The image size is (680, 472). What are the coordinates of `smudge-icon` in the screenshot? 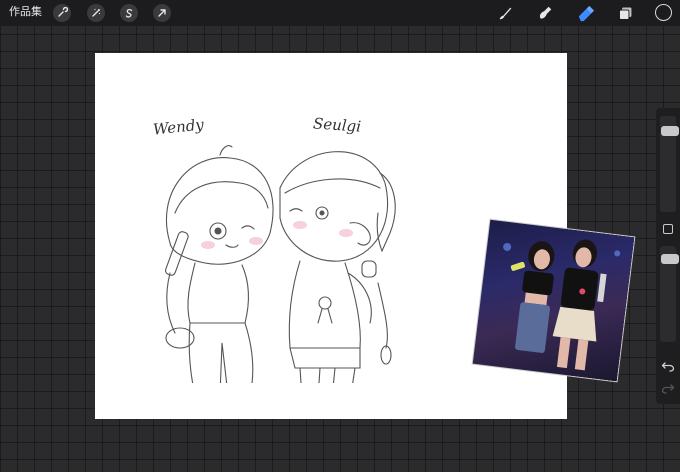 It's located at (545, 13).